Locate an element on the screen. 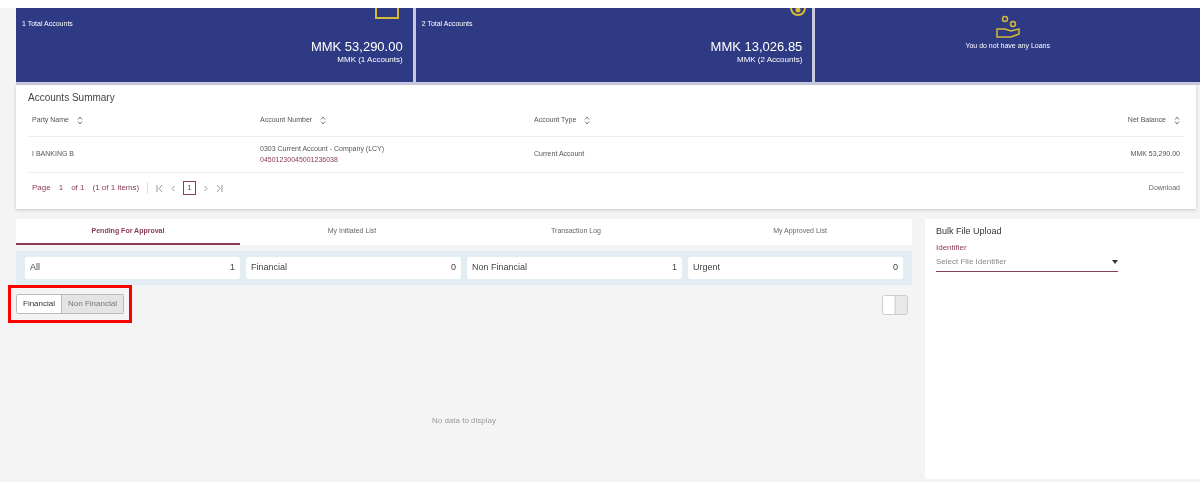 The height and width of the screenshot is (482, 1200). item-count: (1 of 1 items) is located at coordinates (120, 188).